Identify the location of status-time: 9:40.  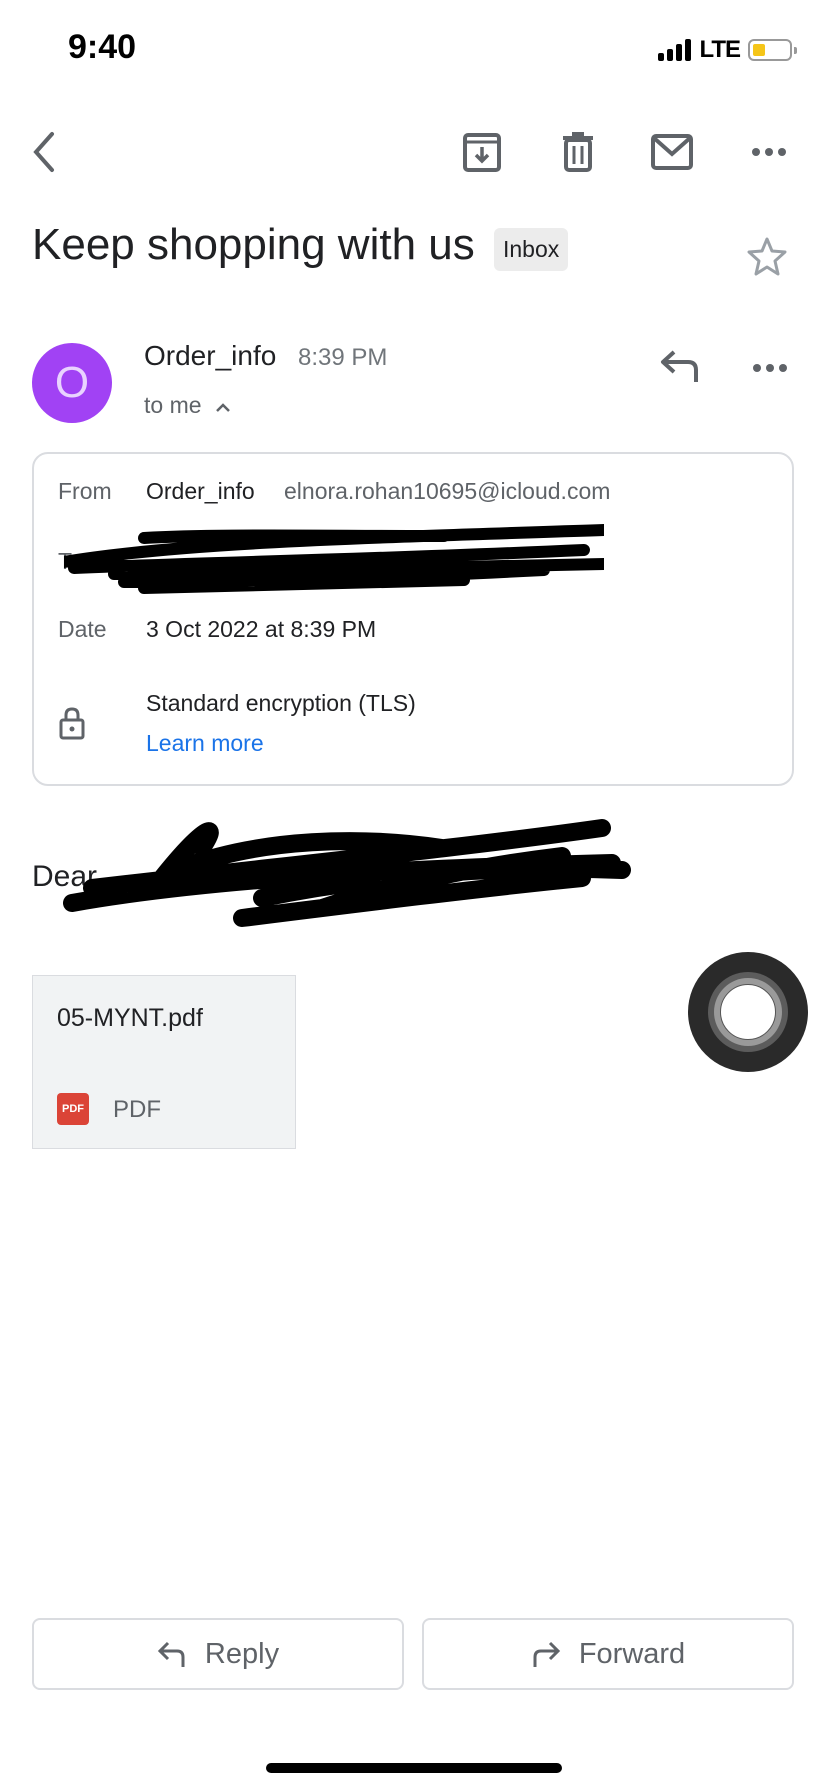
(102, 47).